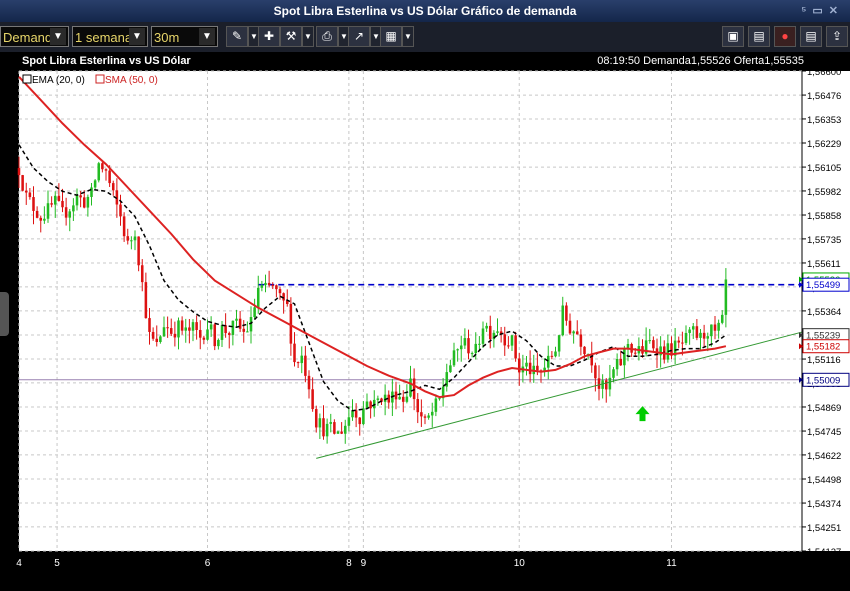  What do you see at coordinates (208, 563) in the screenshot?
I see `time-tick-label: 6` at bounding box center [208, 563].